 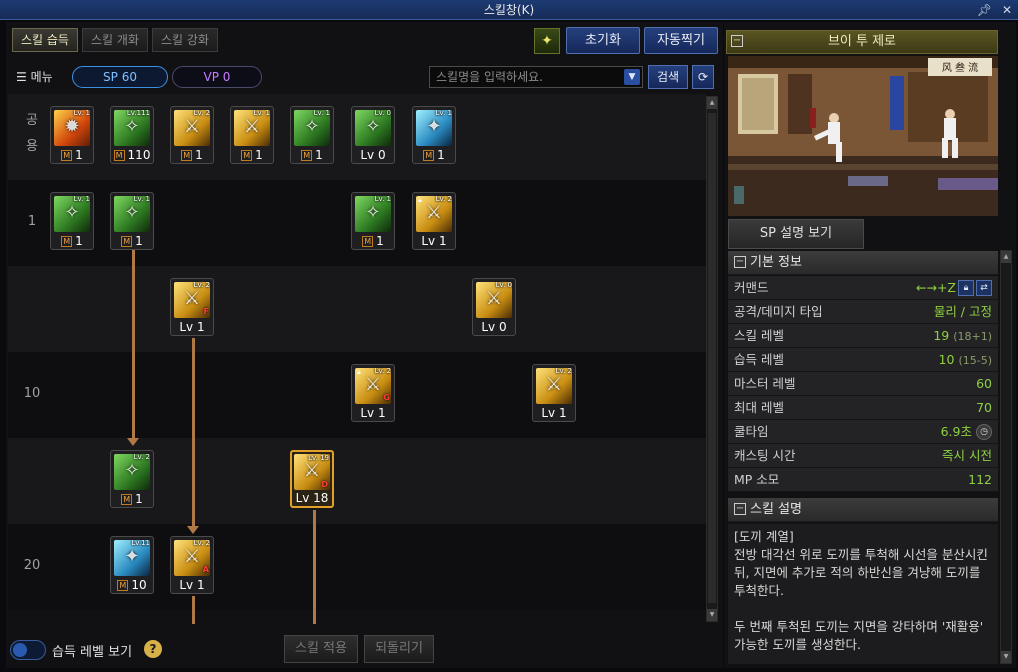 What do you see at coordinates (184, 40) in the screenshot?
I see `tab-skill-enhance: 스킬 강화` at bounding box center [184, 40].